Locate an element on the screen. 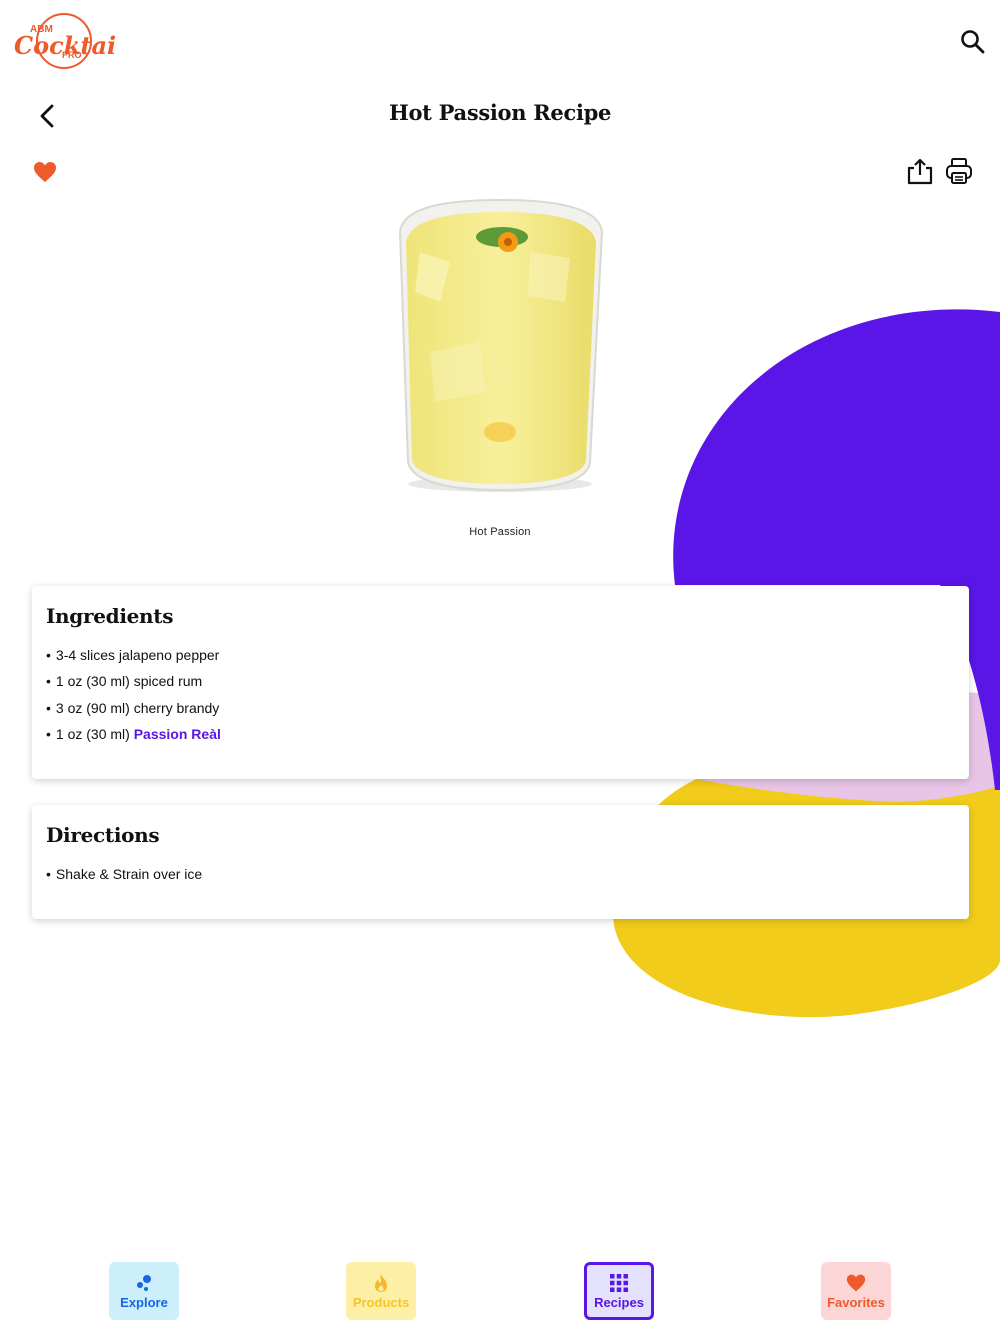  list-item: • Shake & Strain over ice is located at coordinates (124, 874).